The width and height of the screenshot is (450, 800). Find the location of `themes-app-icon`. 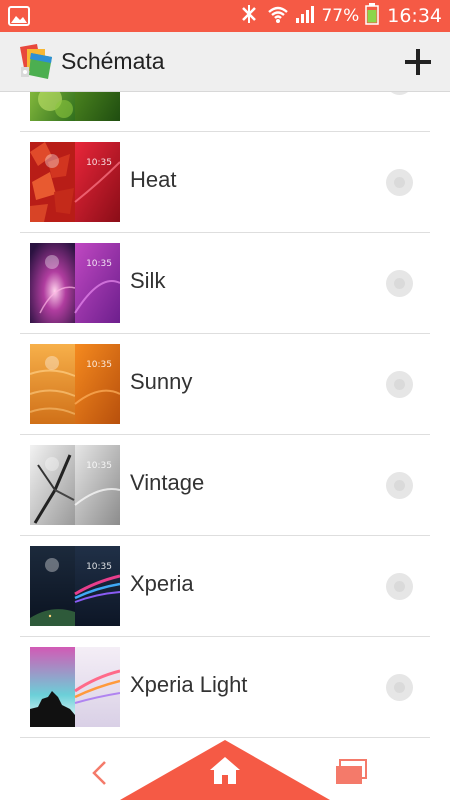

themes-app-icon is located at coordinates (36, 62).